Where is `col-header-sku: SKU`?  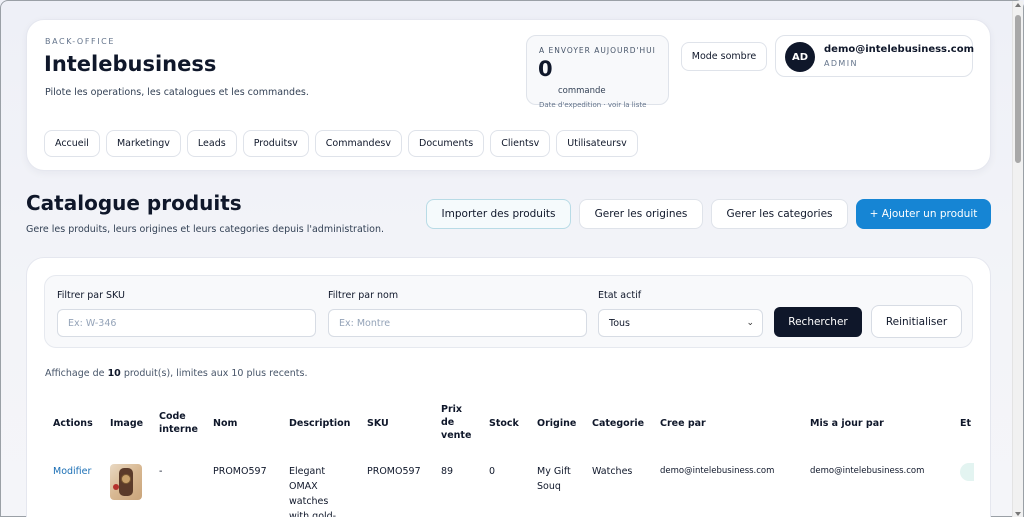 col-header-sku: SKU is located at coordinates (378, 423).